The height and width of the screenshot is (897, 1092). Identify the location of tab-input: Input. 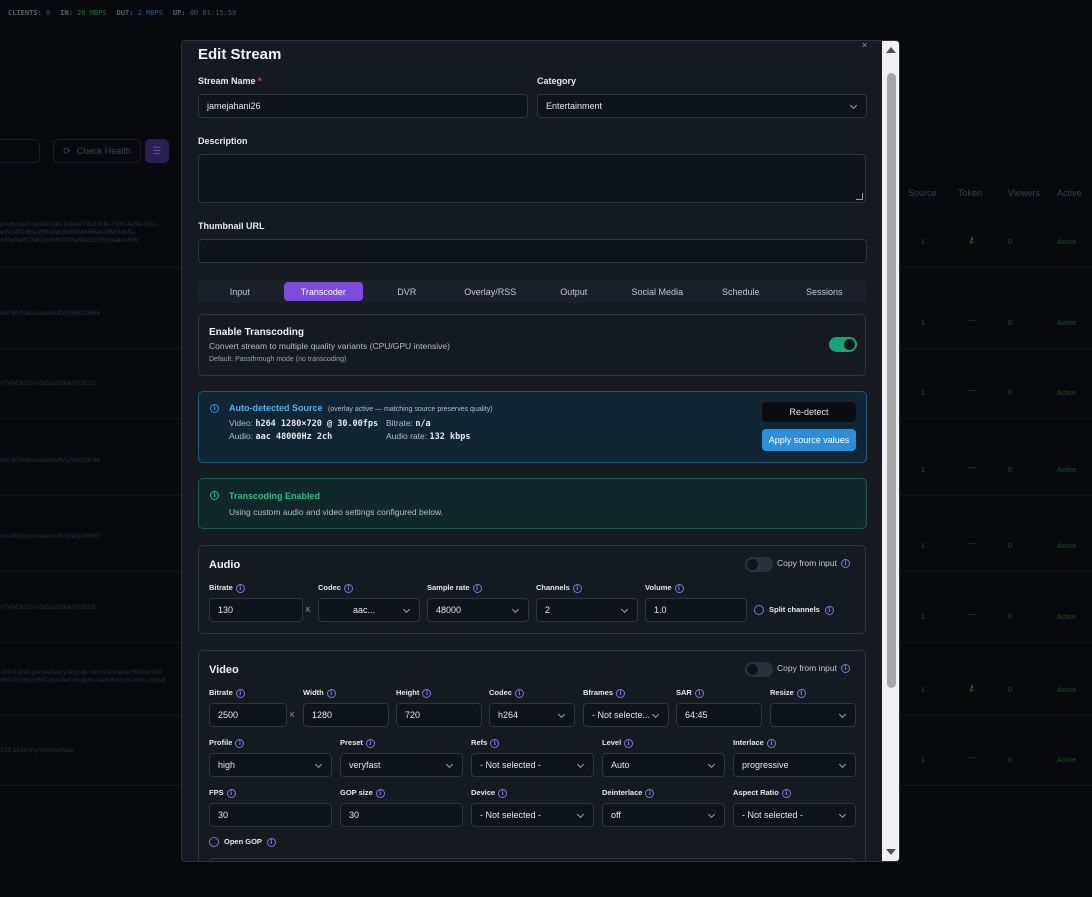
(240, 291).